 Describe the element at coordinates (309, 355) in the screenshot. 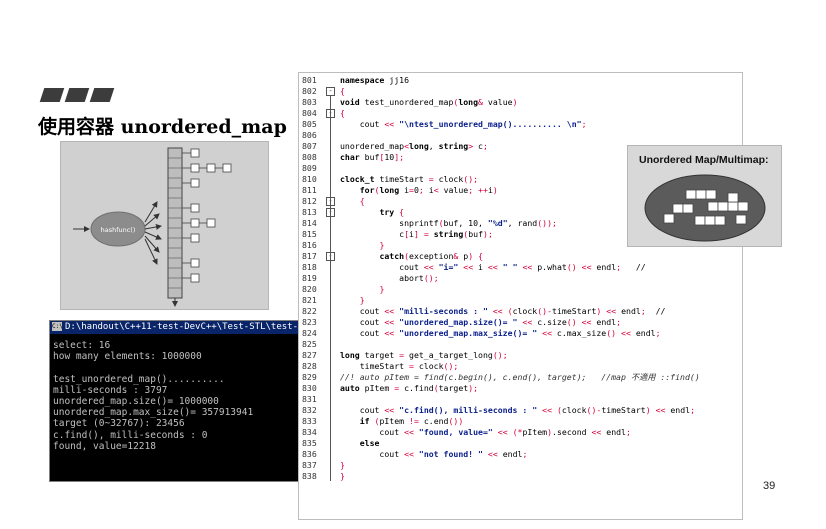

I see `line-number: 827` at that location.